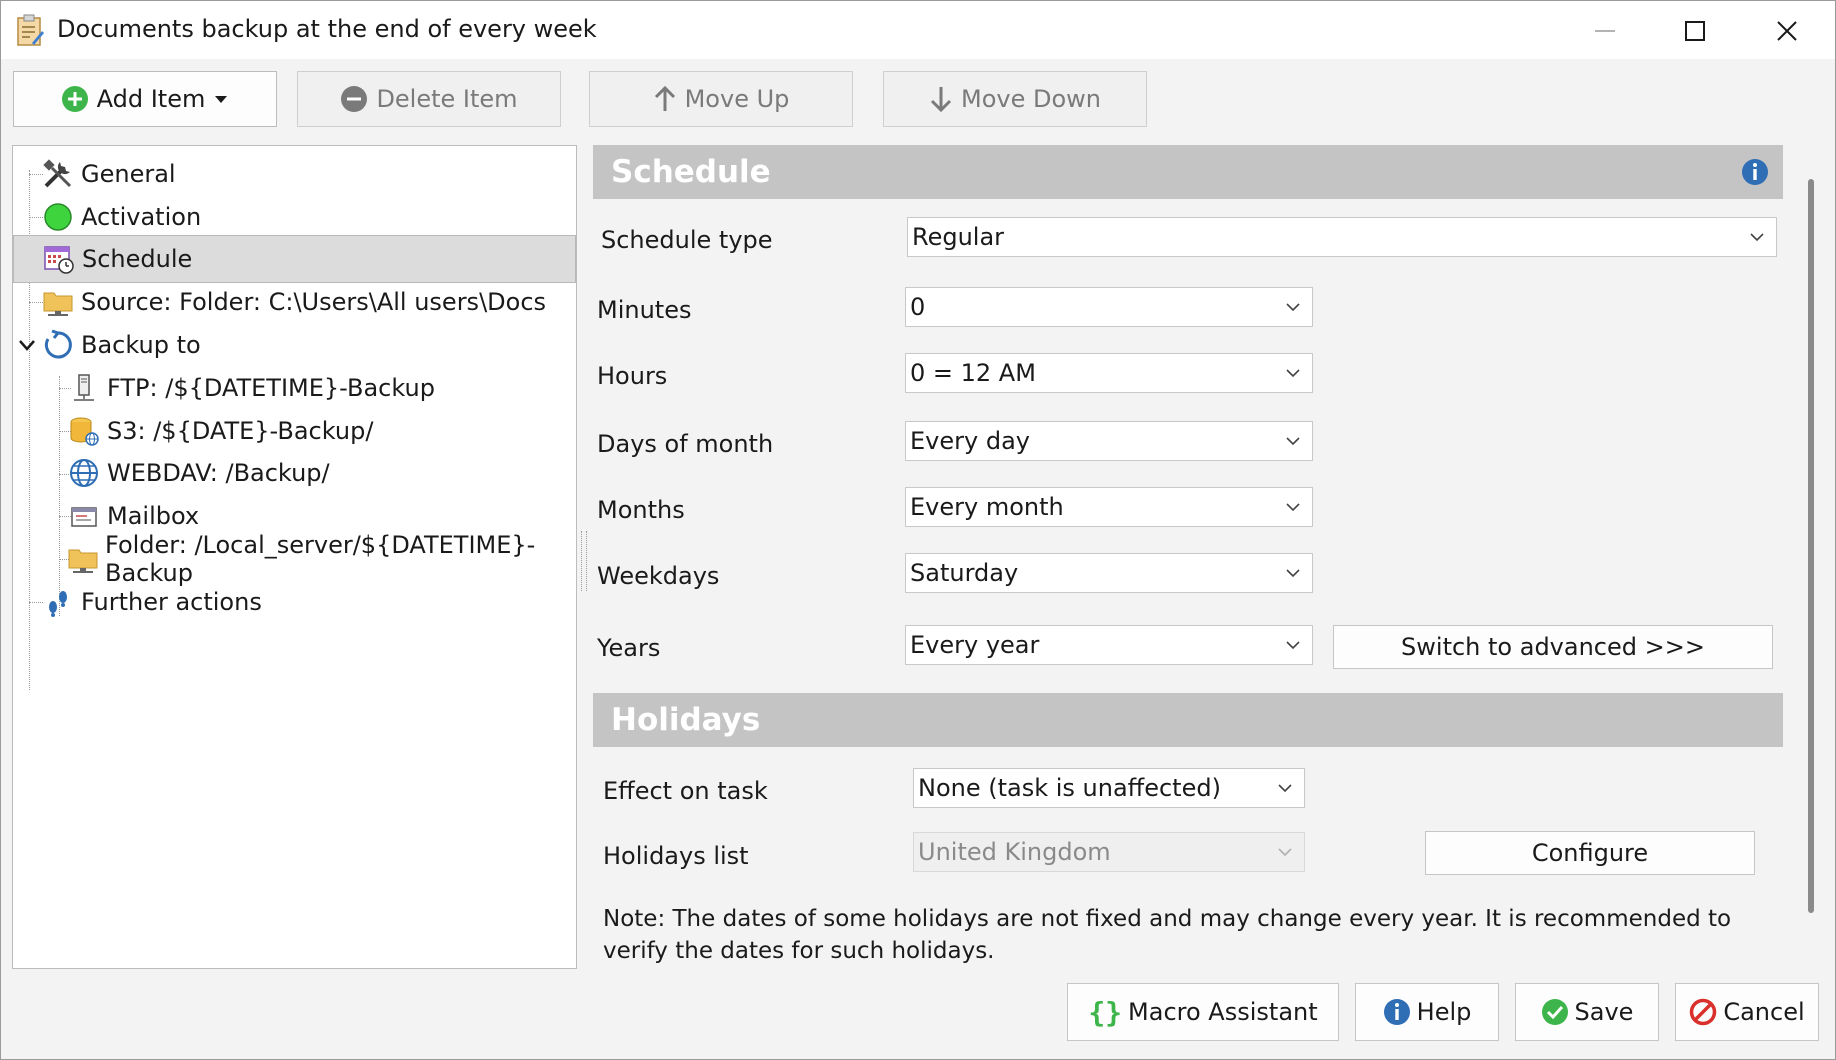 The height and width of the screenshot is (1060, 1836). What do you see at coordinates (74, 99) in the screenshot?
I see `plus-circle-icon` at bounding box center [74, 99].